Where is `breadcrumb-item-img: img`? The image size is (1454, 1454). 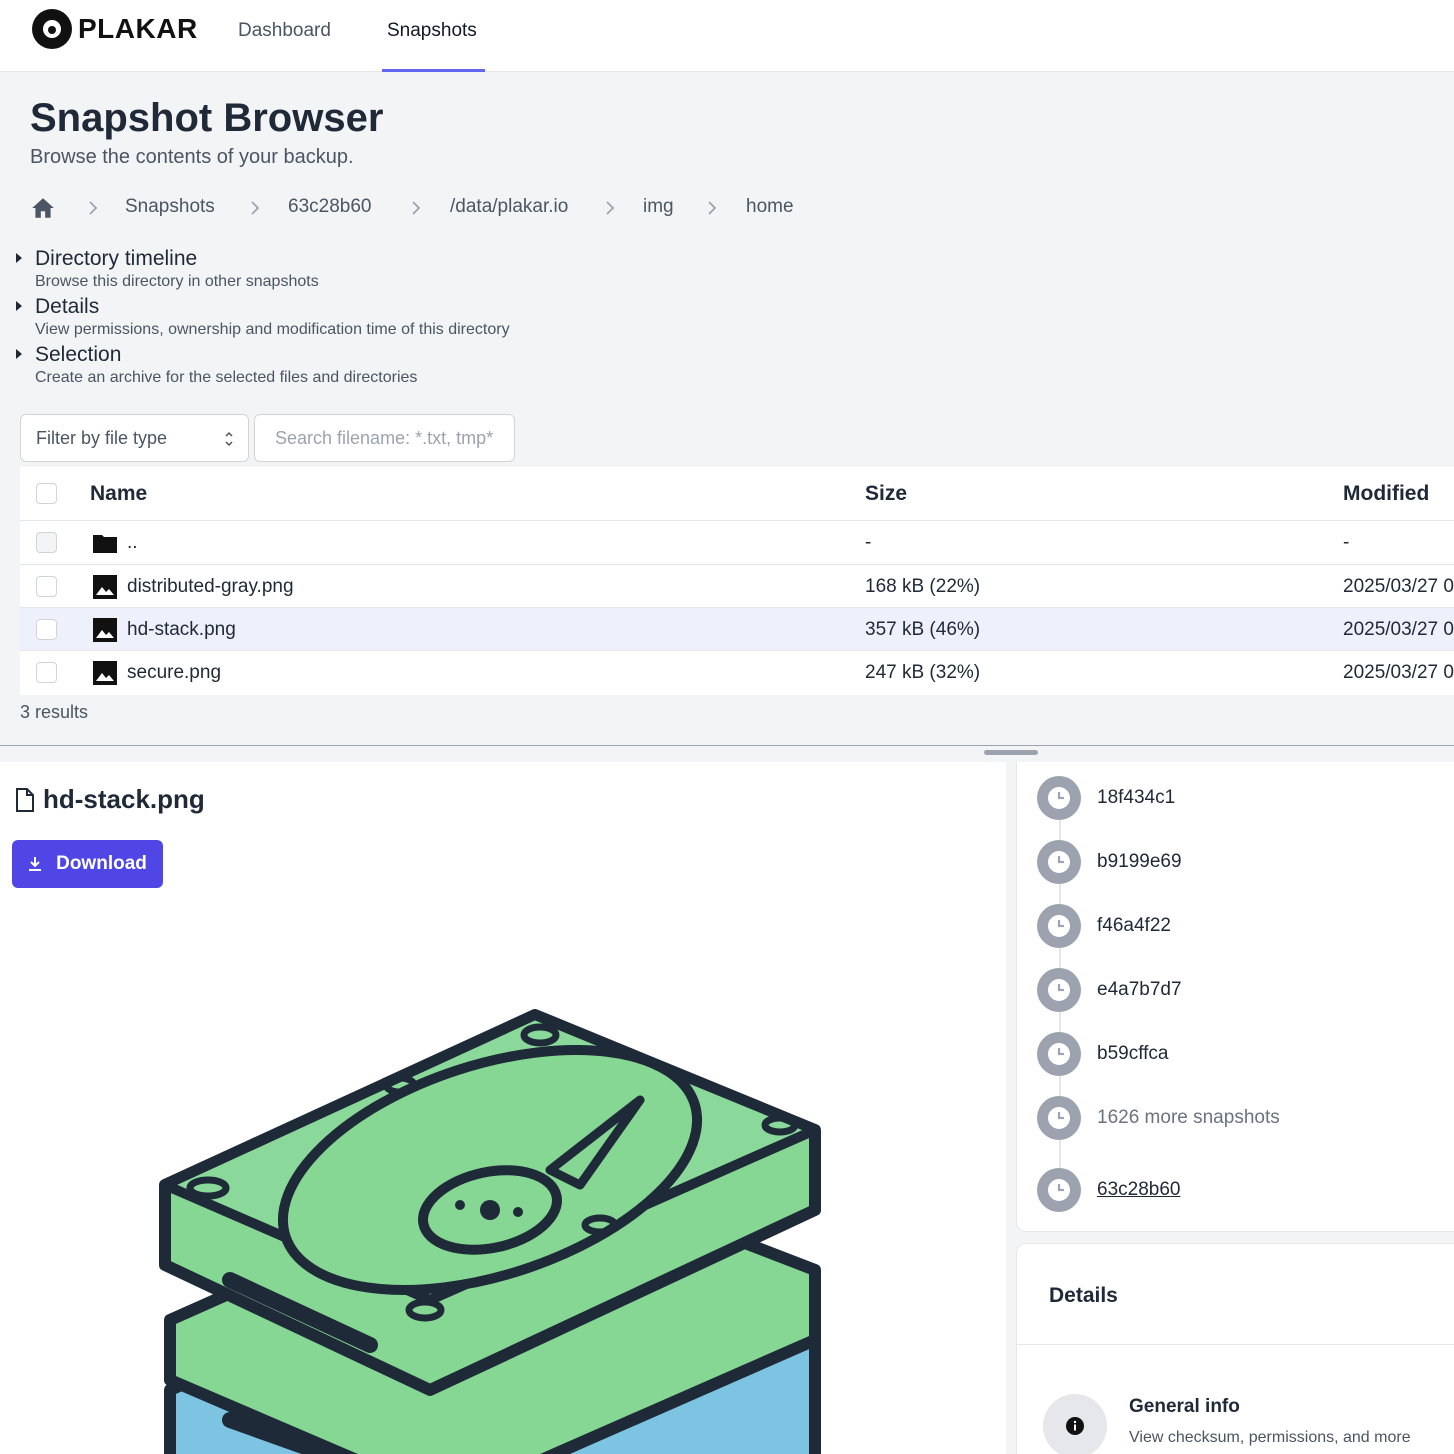 breadcrumb-item-img: img is located at coordinates (658, 207).